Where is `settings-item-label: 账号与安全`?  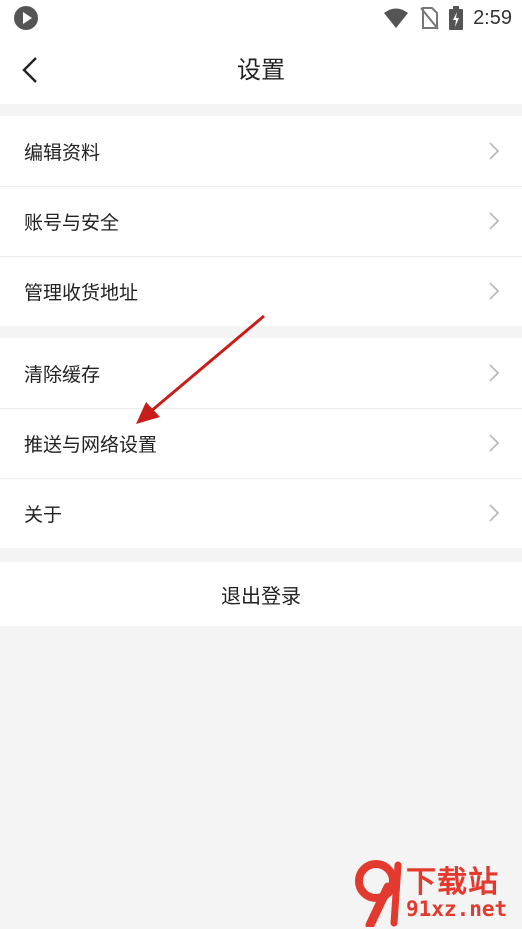 settings-item-label: 账号与安全 is located at coordinates (72, 222).